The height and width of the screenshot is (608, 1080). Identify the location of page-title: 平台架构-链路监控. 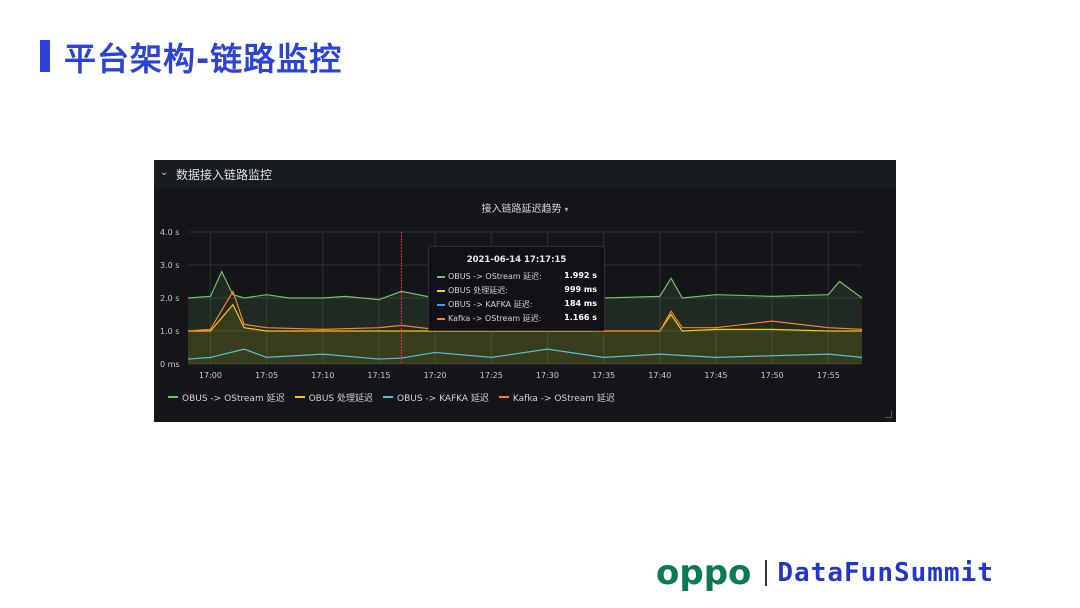
(203, 59).